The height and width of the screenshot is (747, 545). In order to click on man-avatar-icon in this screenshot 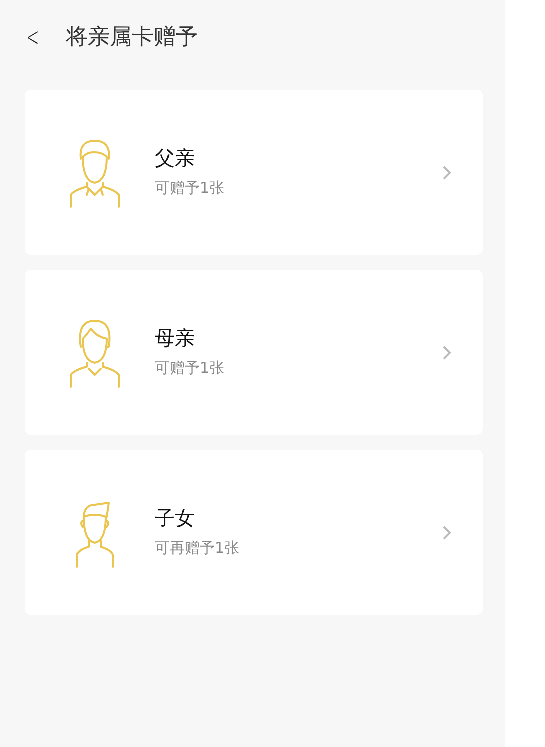, I will do `click(95, 174)`.